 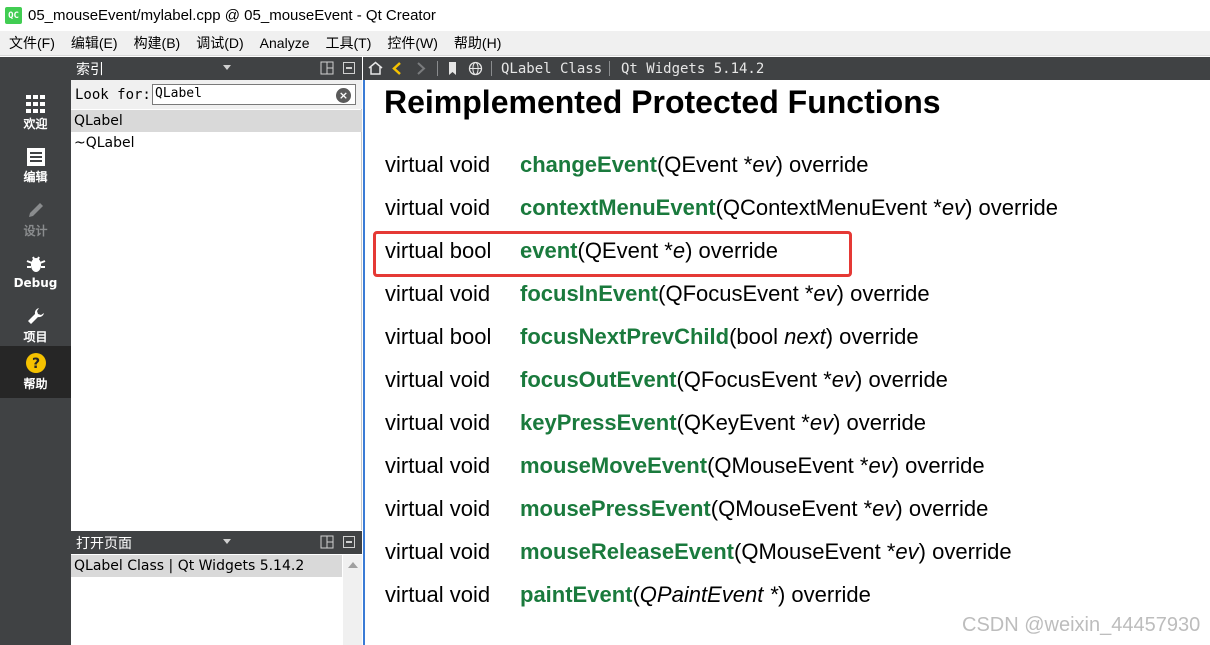 I want to click on open-pages-pane: QLabel Class | Qt Widgets 5.14.2, so click(x=216, y=600).